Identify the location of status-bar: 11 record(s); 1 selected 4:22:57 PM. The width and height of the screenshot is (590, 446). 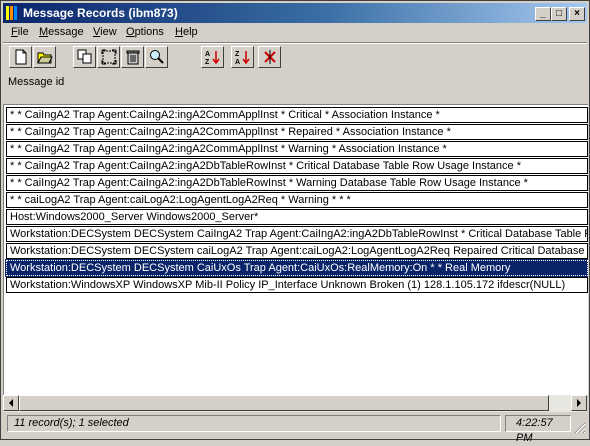
(295, 428).